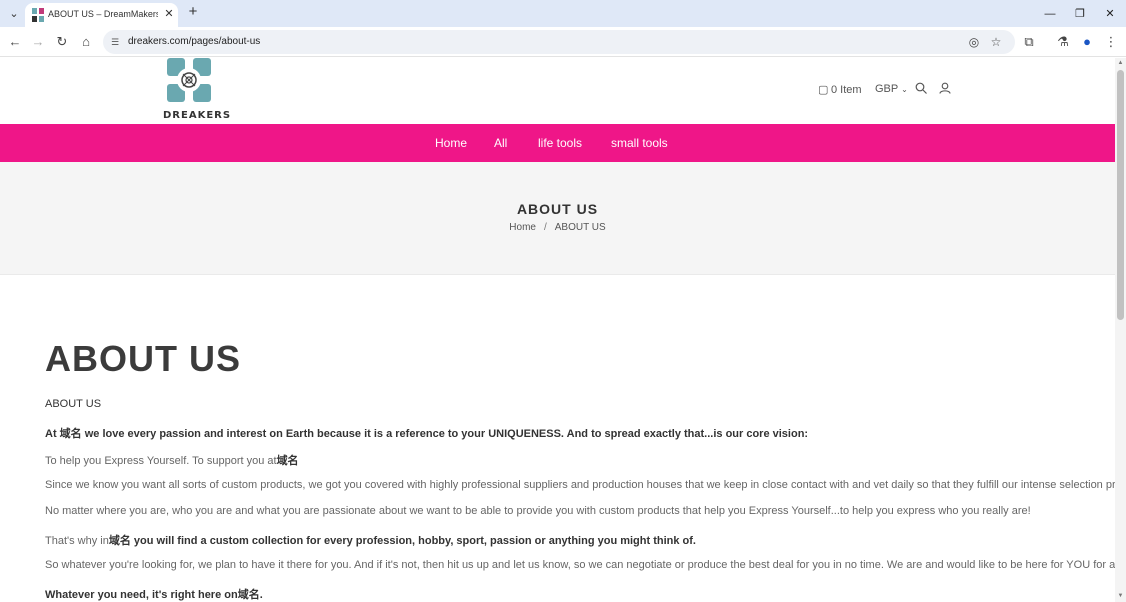  Describe the element at coordinates (559, 42) in the screenshot. I see `address-bar: ☰ dreakers.com/pages/about-us ◎ ☆` at that location.